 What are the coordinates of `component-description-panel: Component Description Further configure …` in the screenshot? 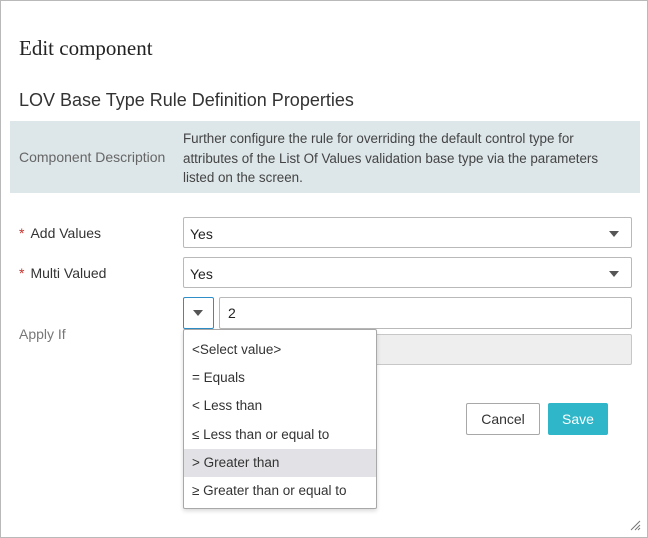 It's located at (325, 157).